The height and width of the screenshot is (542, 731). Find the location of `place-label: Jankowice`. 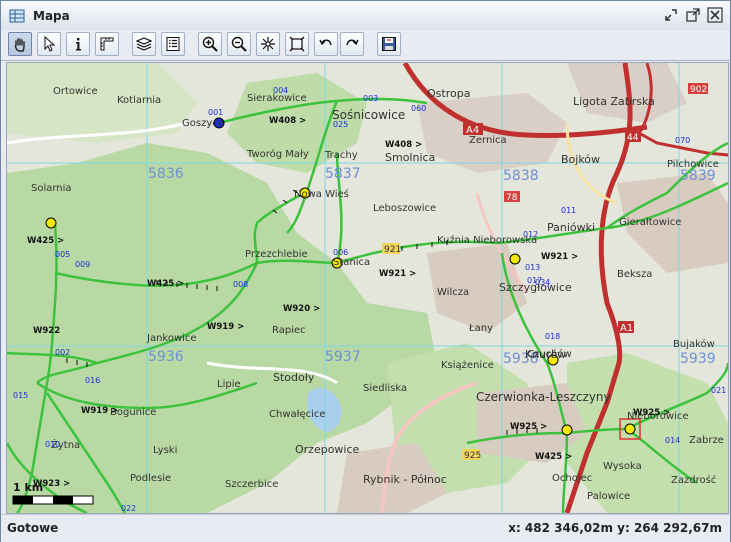

place-label: Jankowice is located at coordinates (171, 338).